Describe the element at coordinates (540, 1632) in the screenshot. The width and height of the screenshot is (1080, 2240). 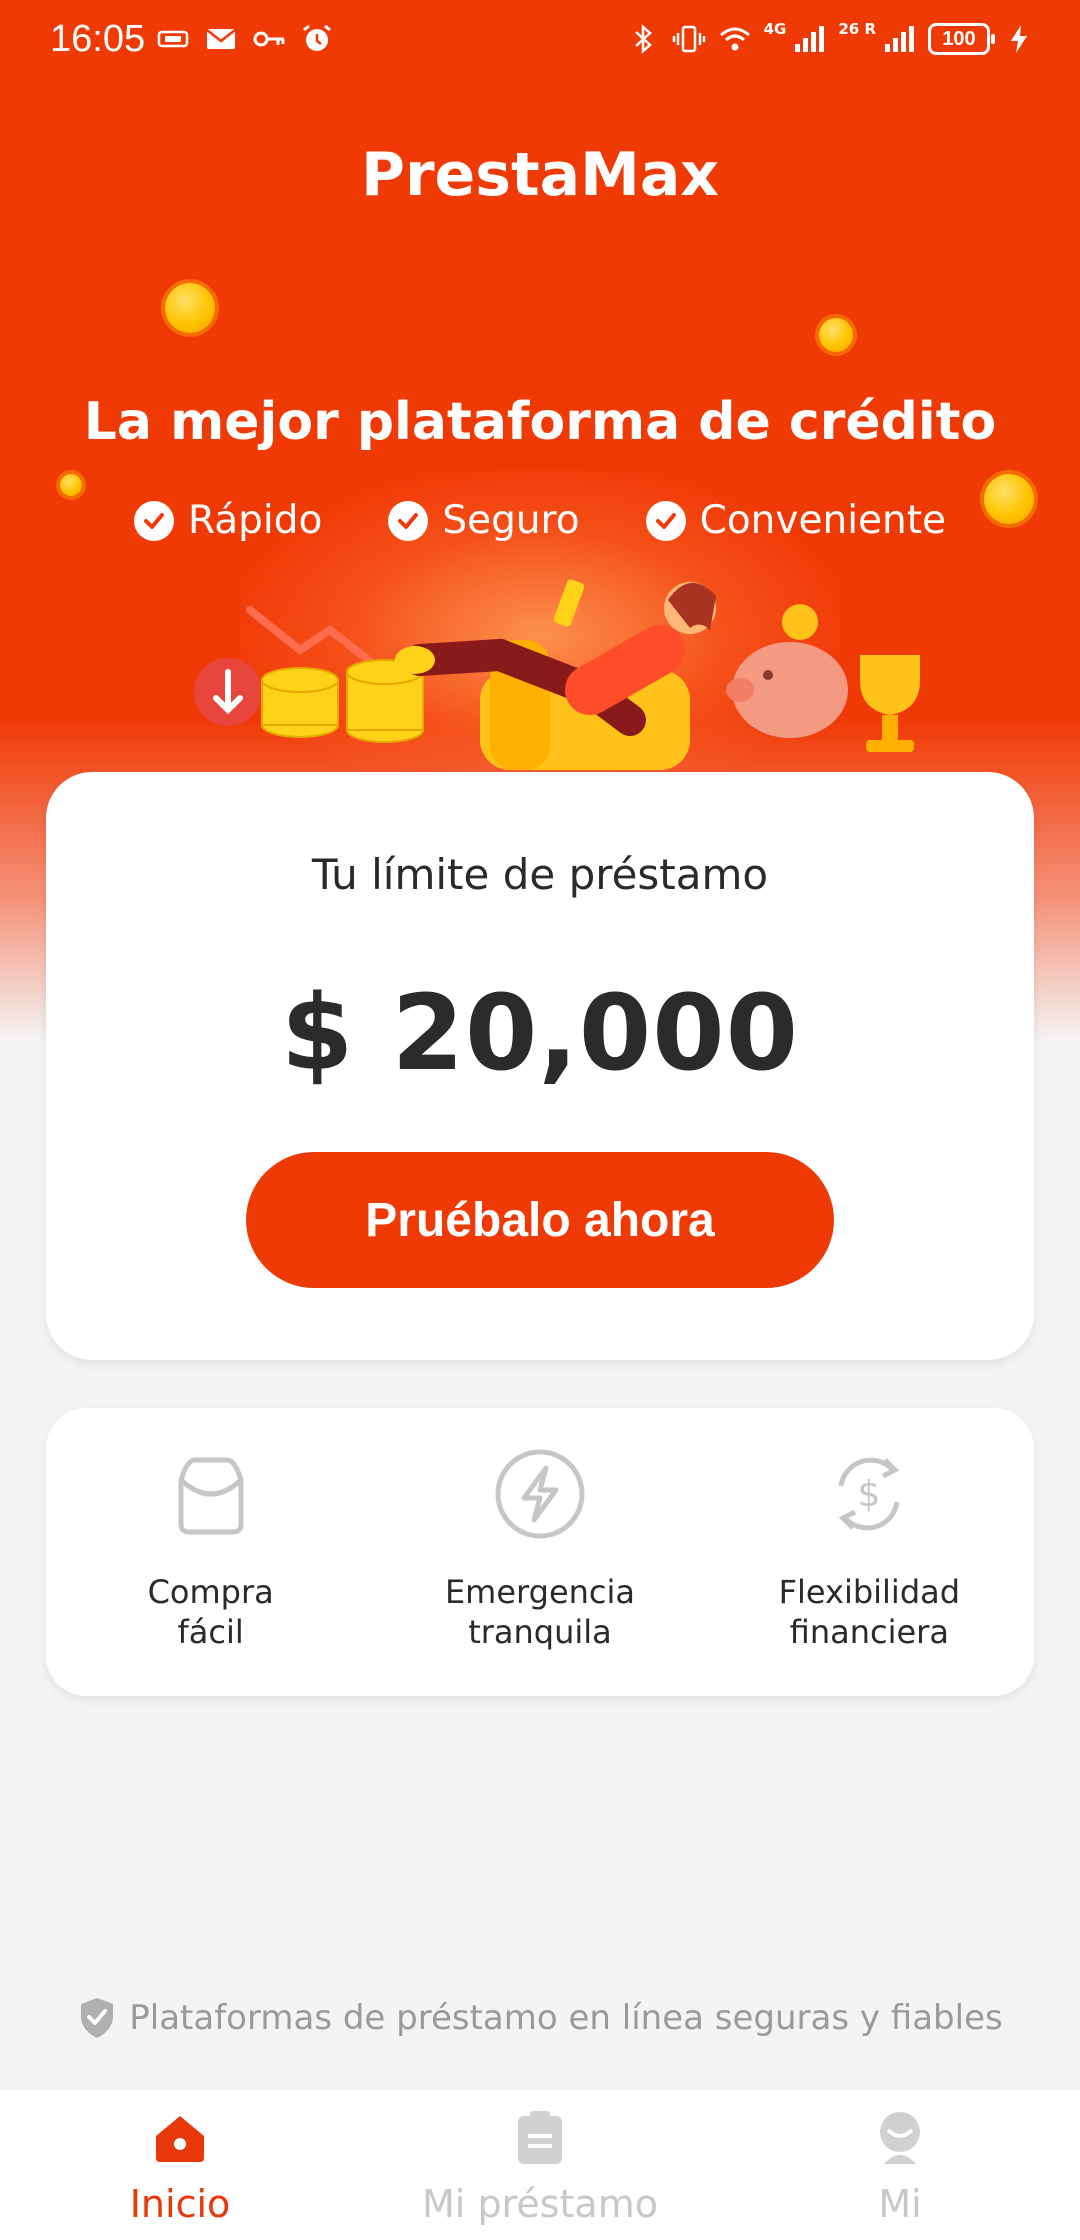
I see `benefit-label-line: tranquila` at that location.